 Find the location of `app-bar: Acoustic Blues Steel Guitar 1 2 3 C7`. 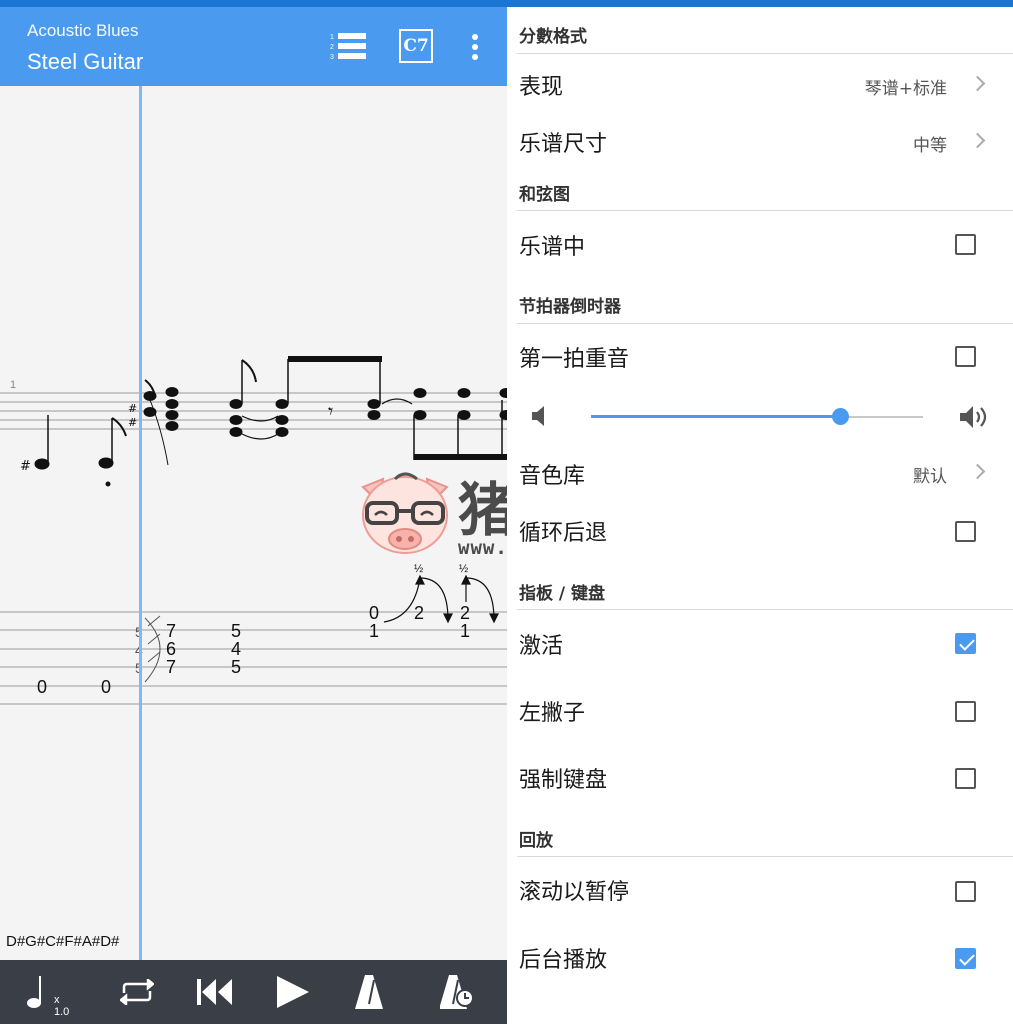

app-bar: Acoustic Blues Steel Guitar 1 2 3 C7 is located at coordinates (253, 46).